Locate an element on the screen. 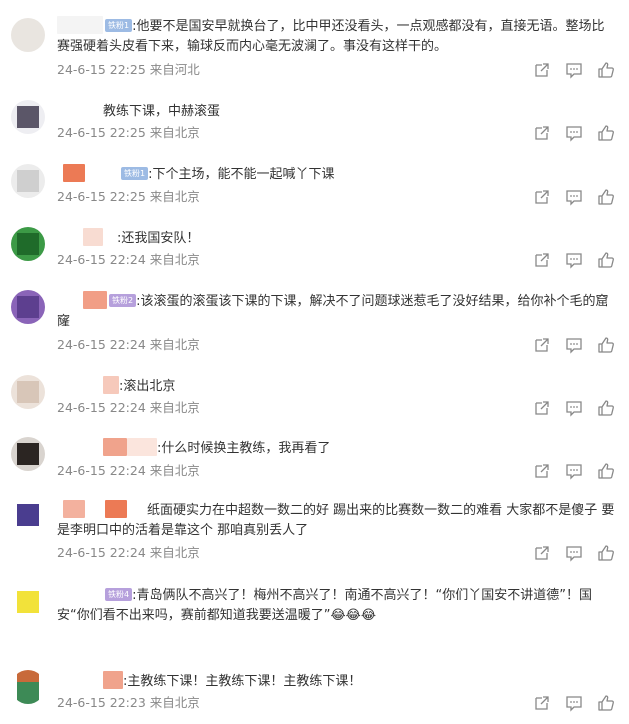  comment-text: :下个主场，能不能一起喊丫下课 is located at coordinates (241, 174).